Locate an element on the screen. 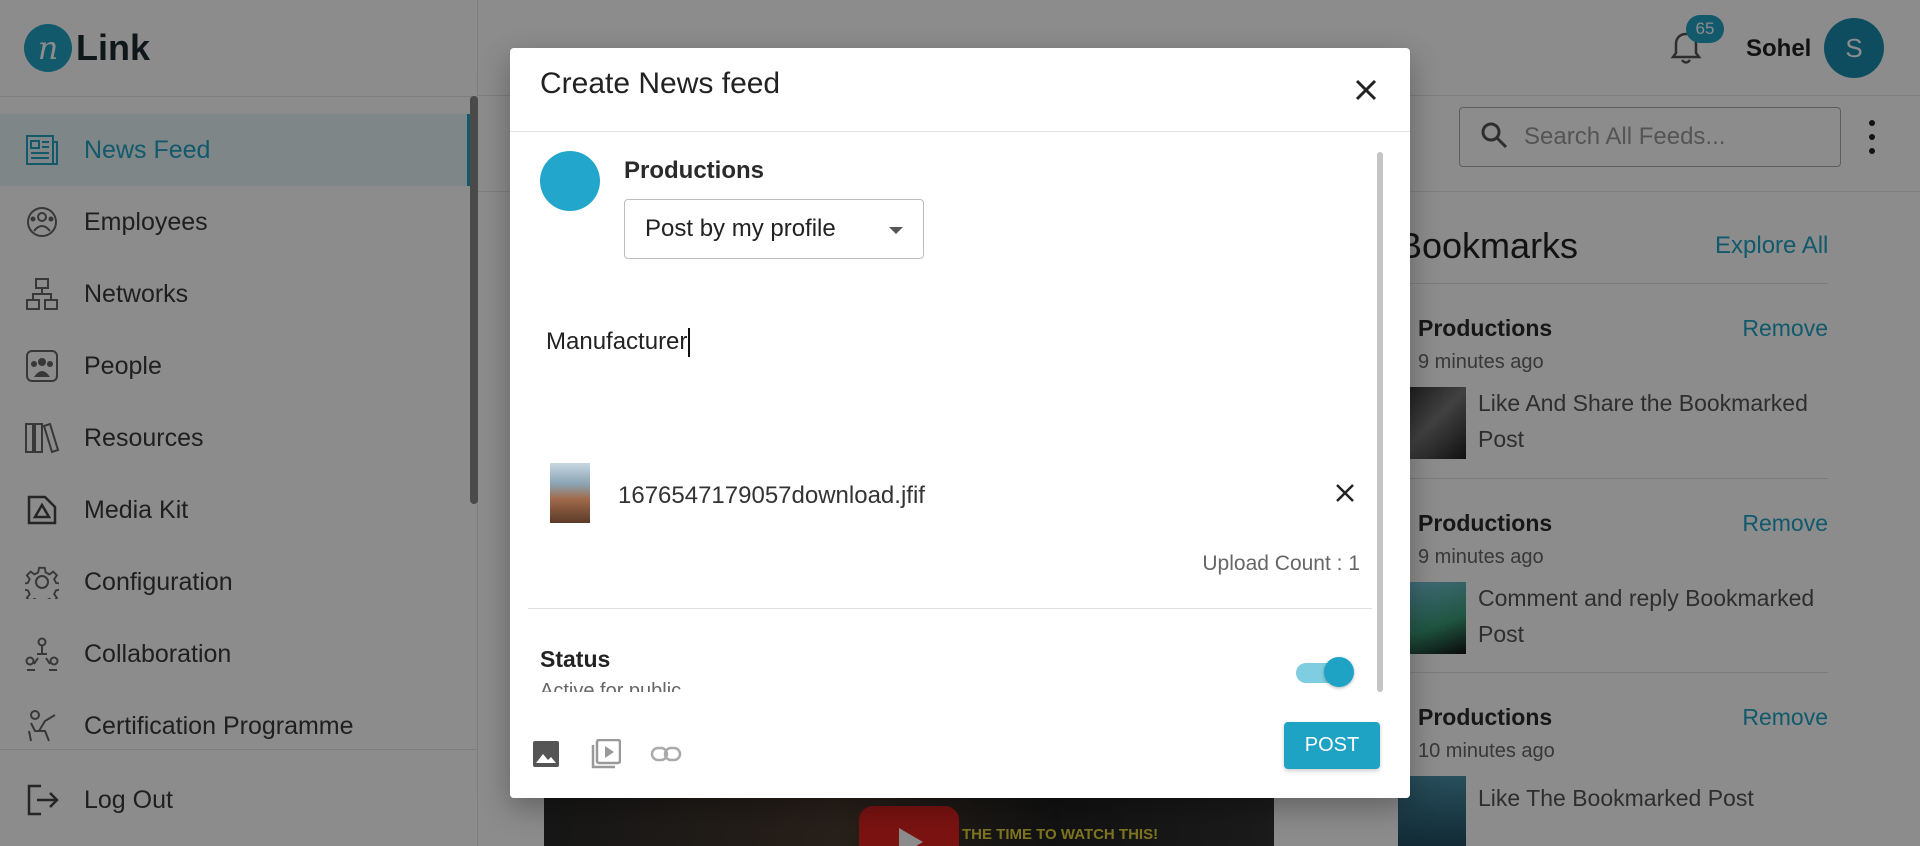 The width and height of the screenshot is (1920, 846). toggle-knob is located at coordinates (1339, 672).